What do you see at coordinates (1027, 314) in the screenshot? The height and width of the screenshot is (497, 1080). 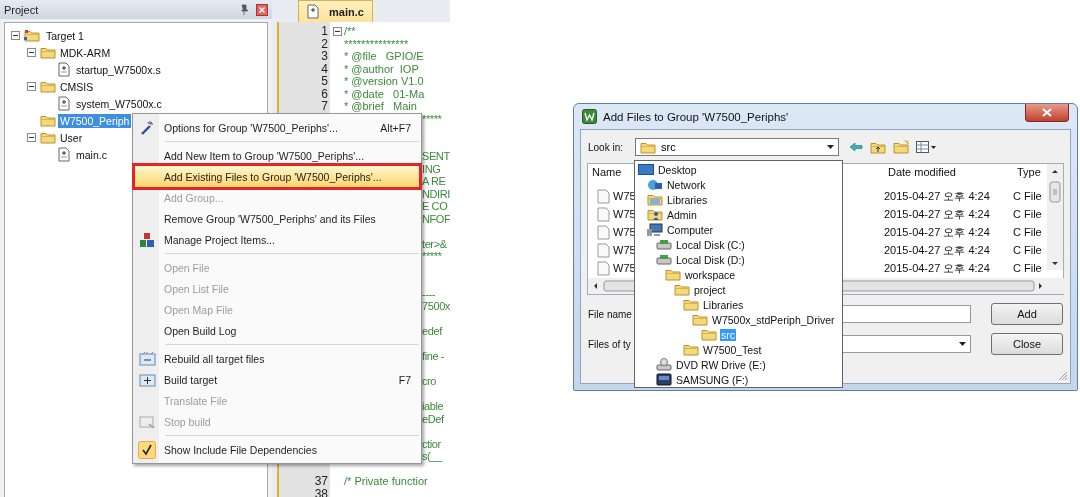 I see `add-button: Add` at bounding box center [1027, 314].